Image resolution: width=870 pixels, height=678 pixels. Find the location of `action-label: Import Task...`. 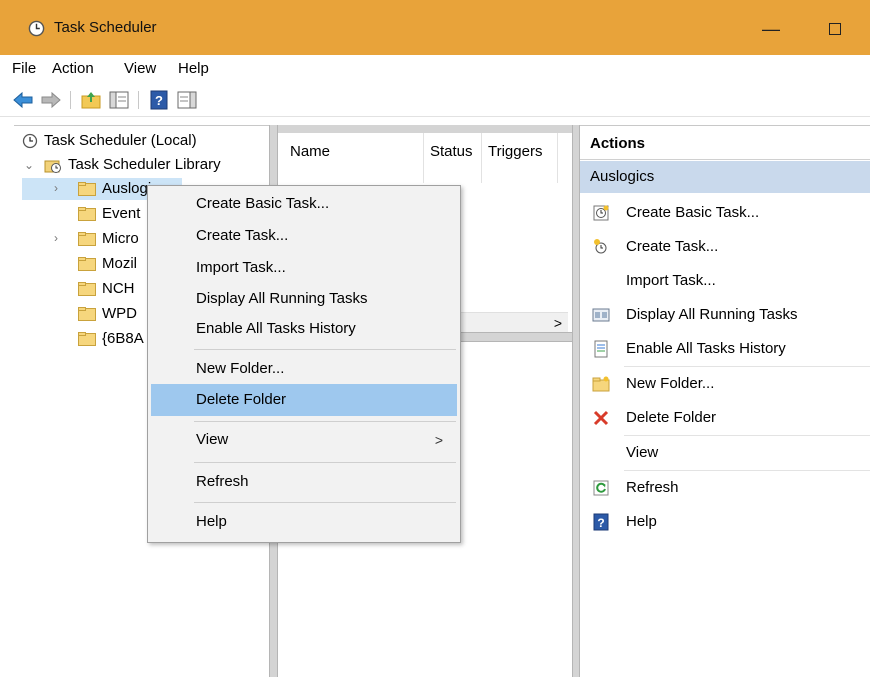

action-label: Import Task... is located at coordinates (671, 280).